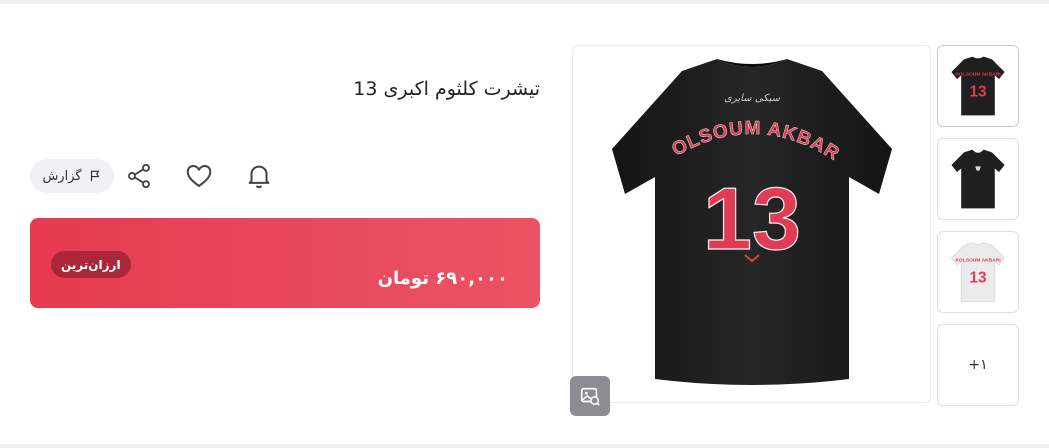 This screenshot has width=1049, height=448. I want to click on notify-button, so click(259, 176).